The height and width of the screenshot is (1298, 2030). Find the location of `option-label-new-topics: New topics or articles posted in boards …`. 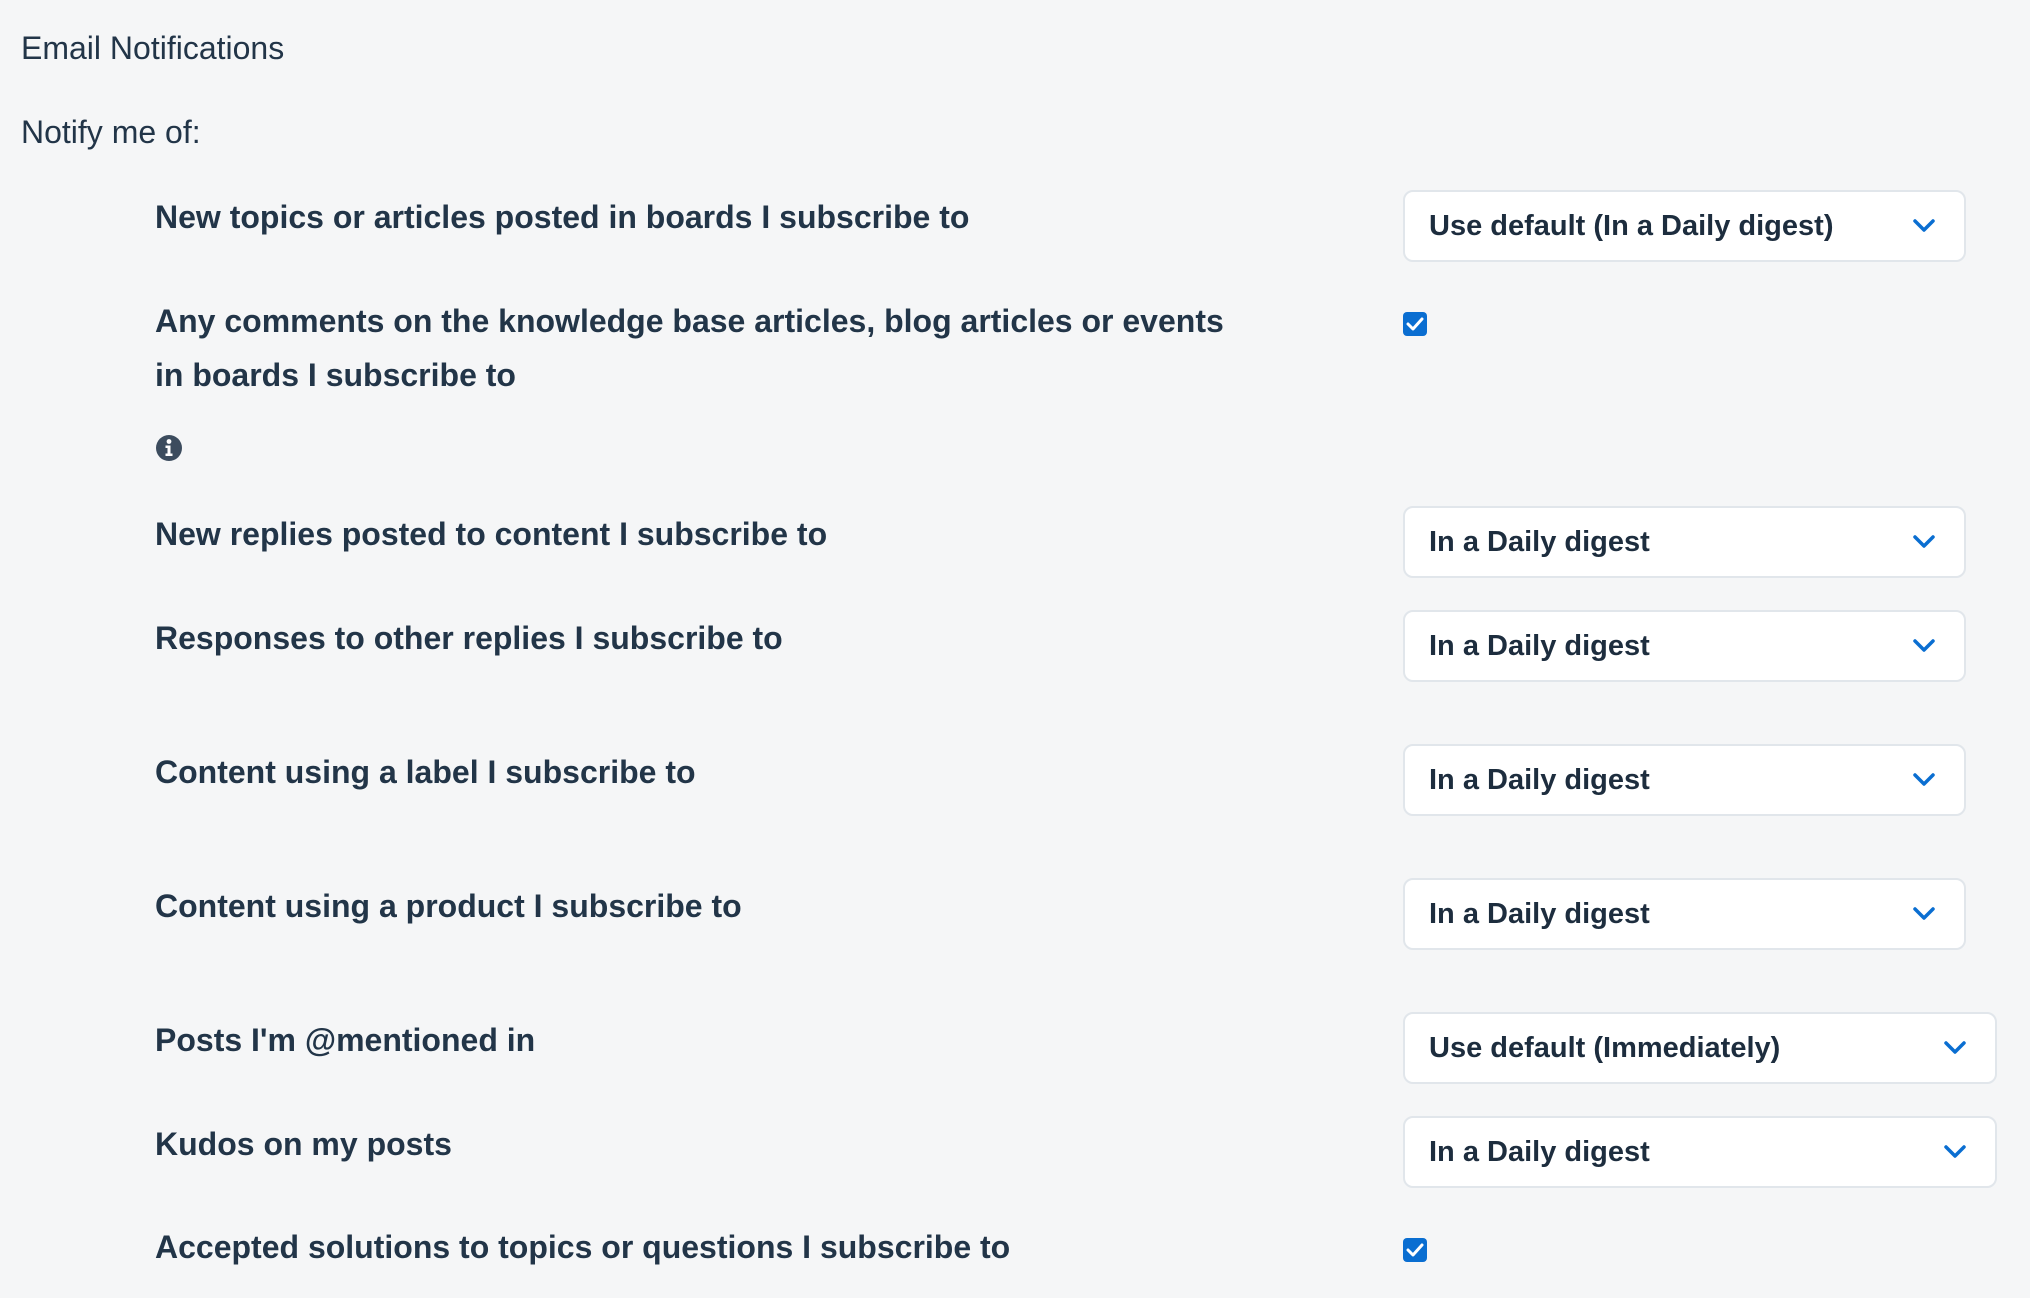

option-label-new-topics: New topics or articles posted in boards … is located at coordinates (562, 217).